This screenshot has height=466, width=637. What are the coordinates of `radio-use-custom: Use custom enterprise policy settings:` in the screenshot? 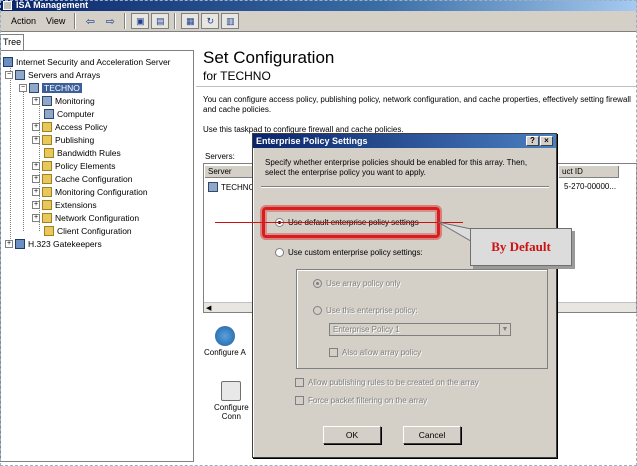 It's located at (349, 252).